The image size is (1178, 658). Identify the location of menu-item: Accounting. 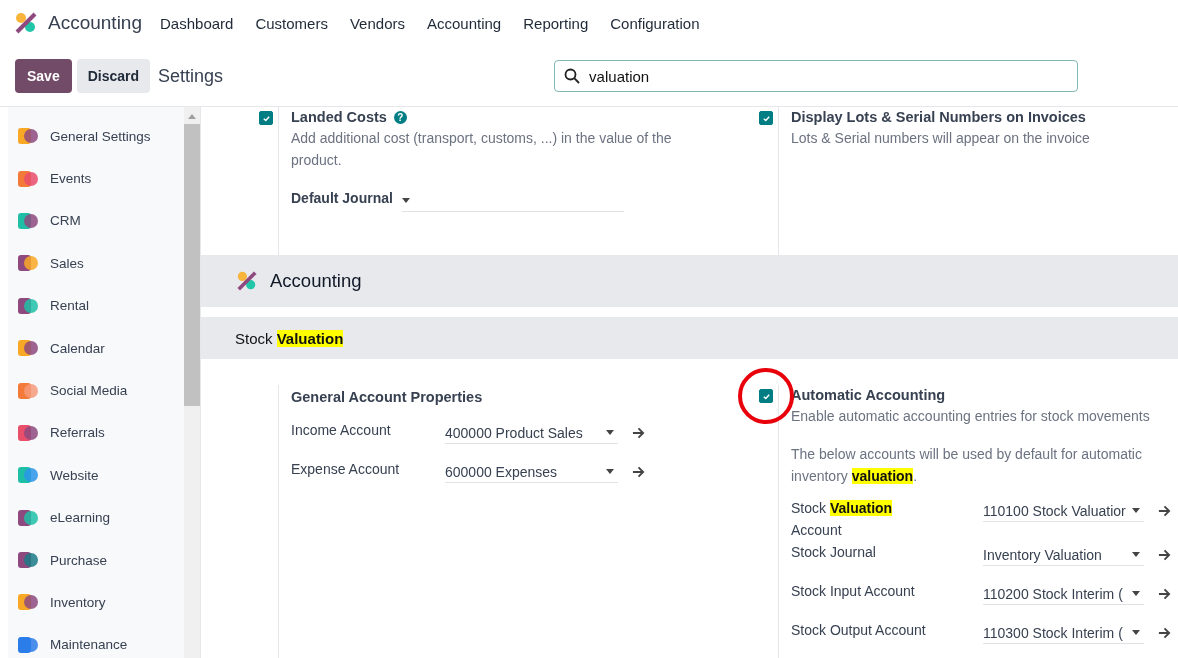
(464, 23).